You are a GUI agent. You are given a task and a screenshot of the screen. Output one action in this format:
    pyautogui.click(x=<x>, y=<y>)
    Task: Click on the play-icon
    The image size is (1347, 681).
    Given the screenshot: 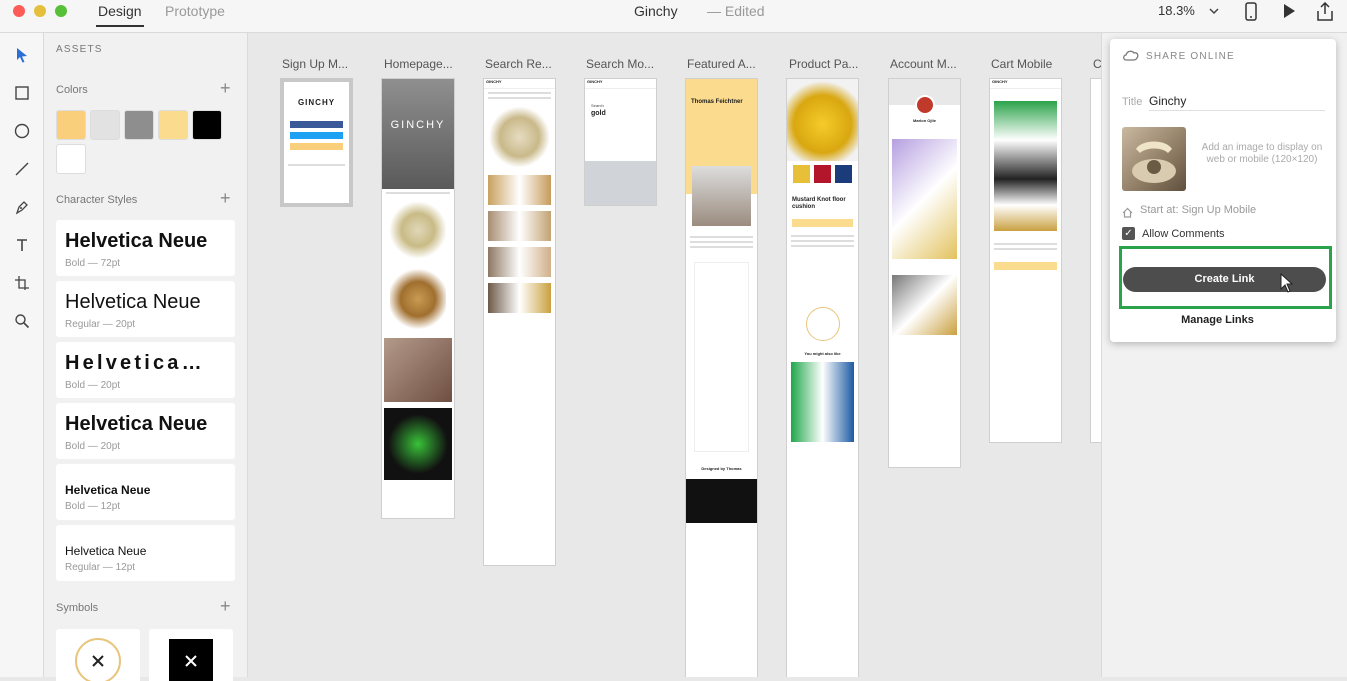 What is the action you would take?
    pyautogui.click(x=1289, y=13)
    